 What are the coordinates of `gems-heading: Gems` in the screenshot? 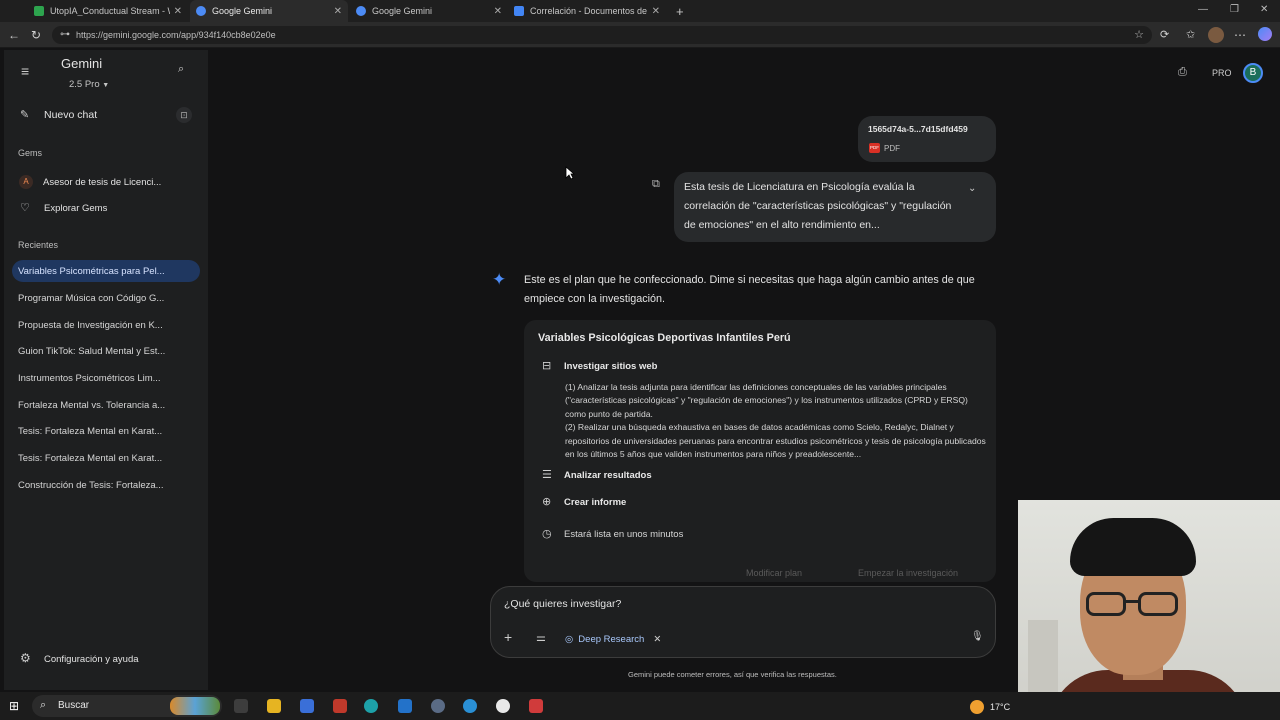 It's located at (30, 153).